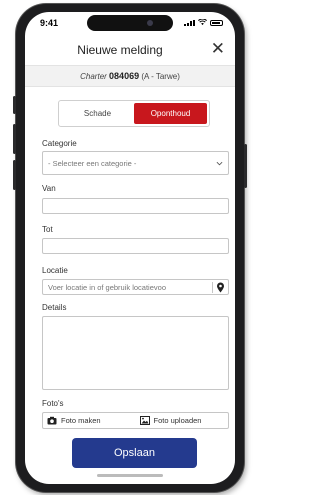 Image resolution: width=320 pixels, height=495 pixels. What do you see at coordinates (59, 143) in the screenshot?
I see `categorie-label: Categorie` at bounding box center [59, 143].